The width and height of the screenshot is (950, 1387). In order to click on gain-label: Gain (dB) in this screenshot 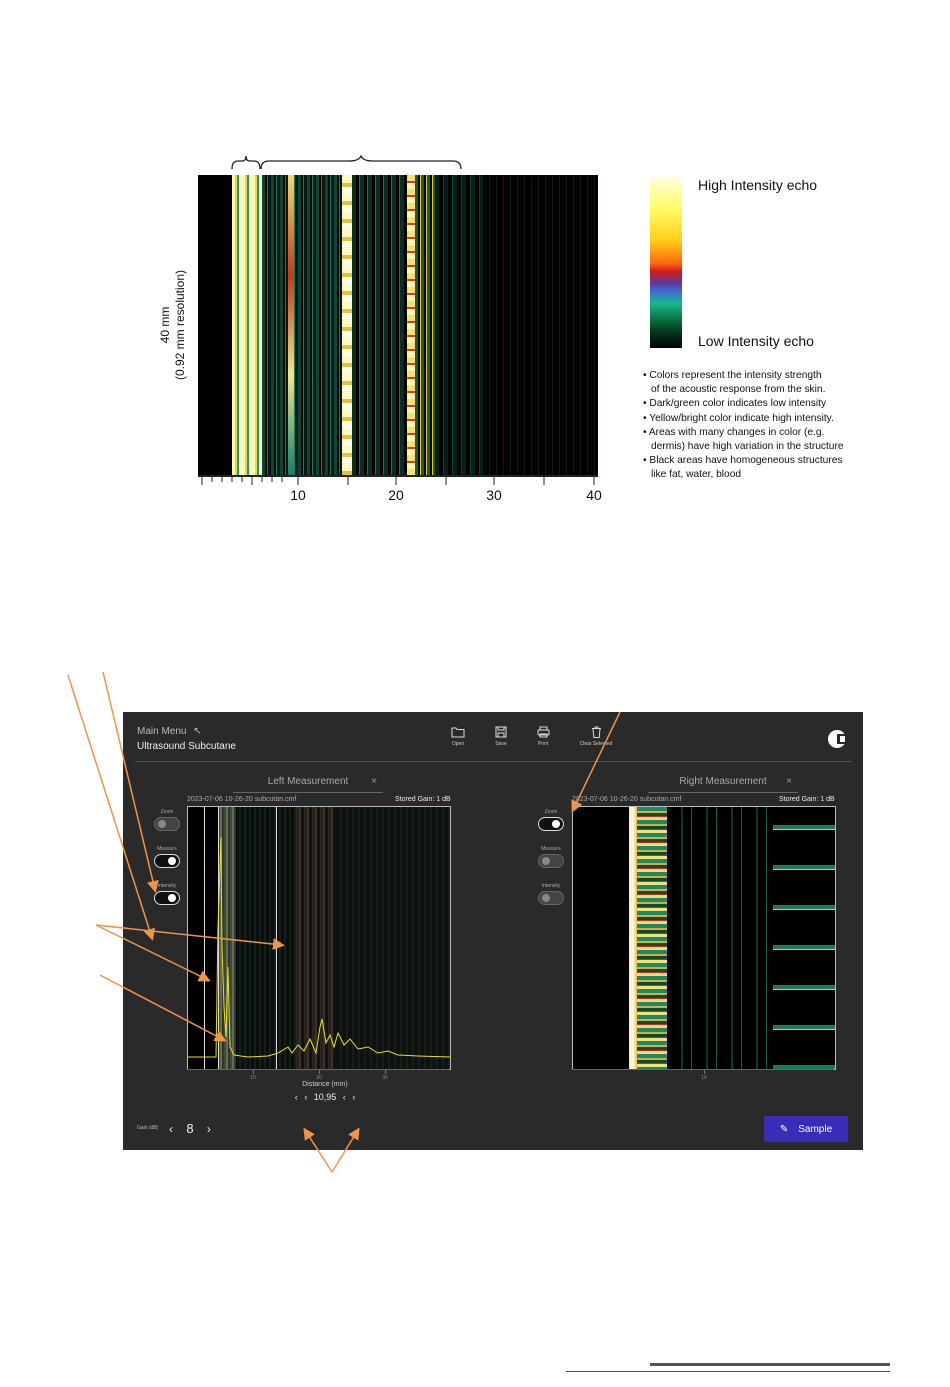, I will do `click(148, 1128)`.